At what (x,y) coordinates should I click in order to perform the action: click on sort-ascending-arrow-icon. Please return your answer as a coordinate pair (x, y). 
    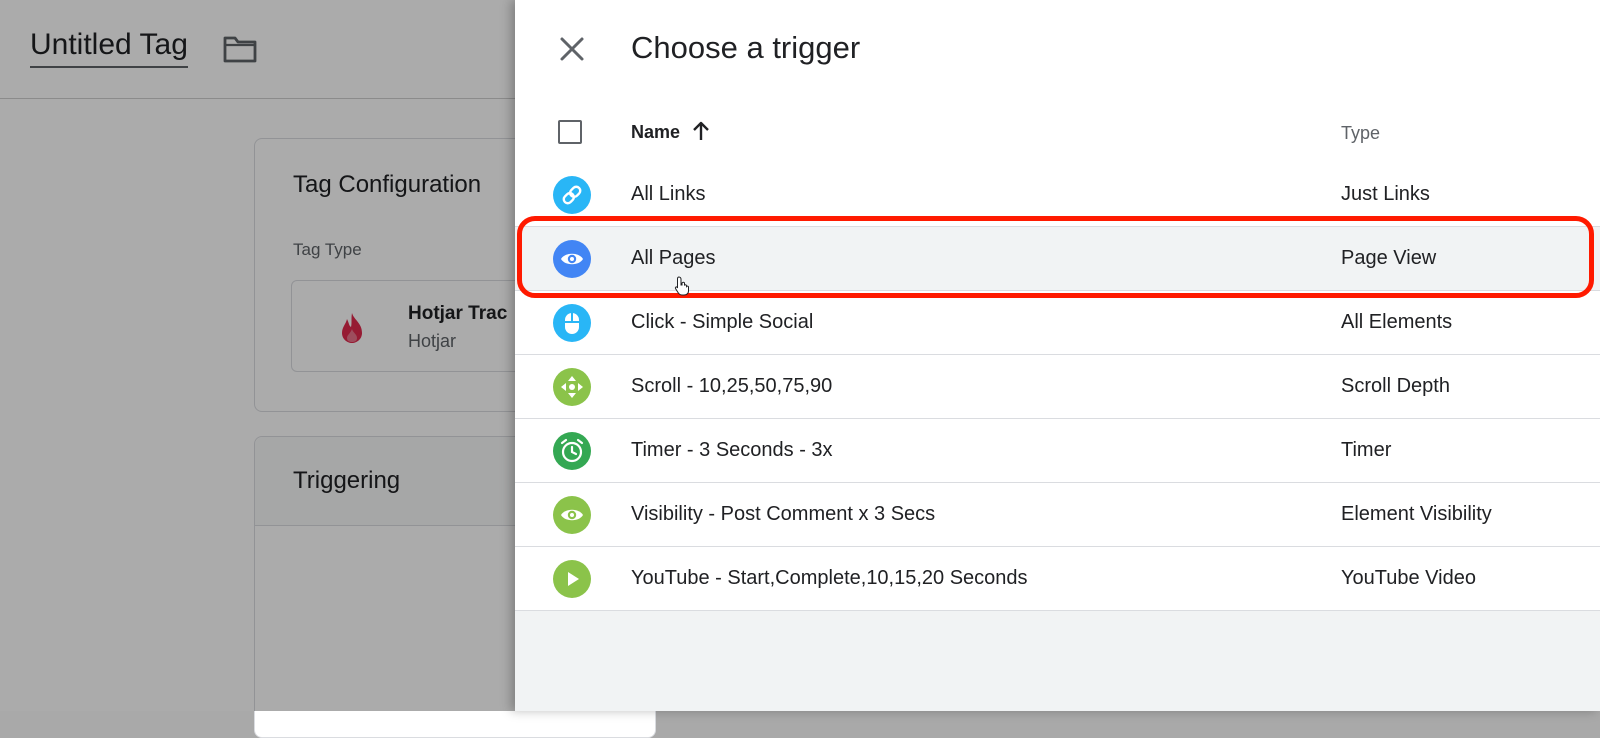
    Looking at the image, I should click on (701, 131).